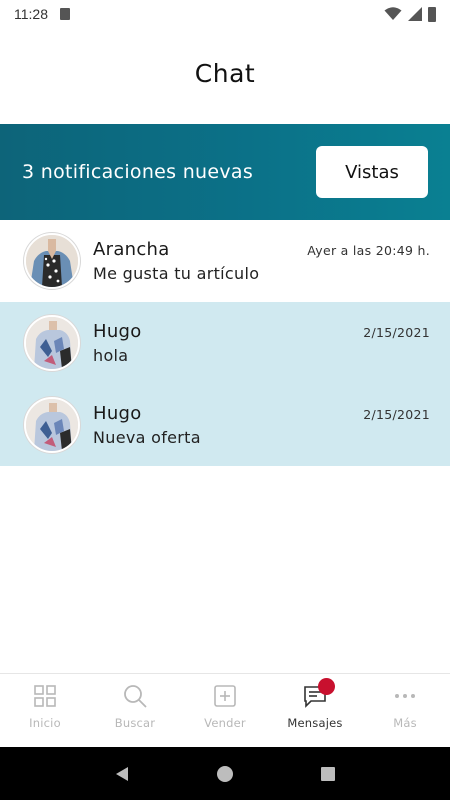 This screenshot has width=450, height=800. What do you see at coordinates (45, 696) in the screenshot?
I see `grid-icon` at bounding box center [45, 696].